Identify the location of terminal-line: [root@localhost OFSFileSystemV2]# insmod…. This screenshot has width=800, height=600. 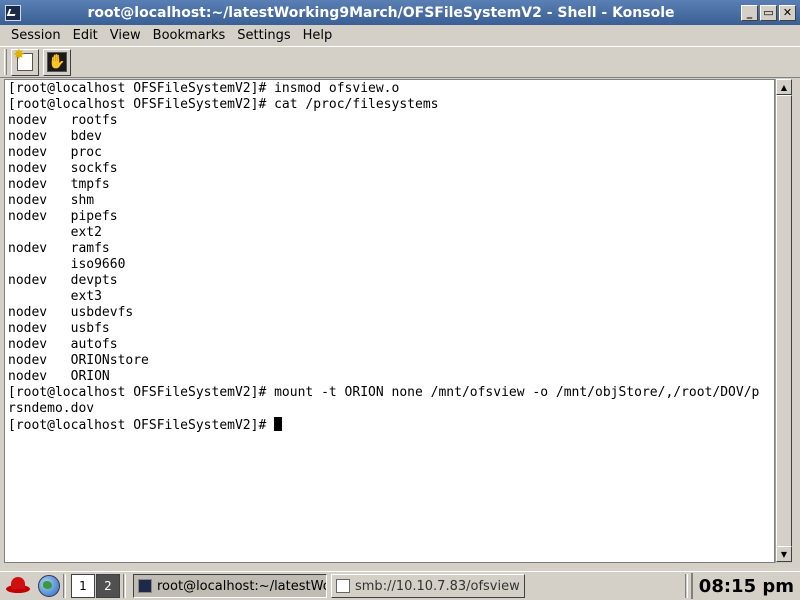
(204, 88).